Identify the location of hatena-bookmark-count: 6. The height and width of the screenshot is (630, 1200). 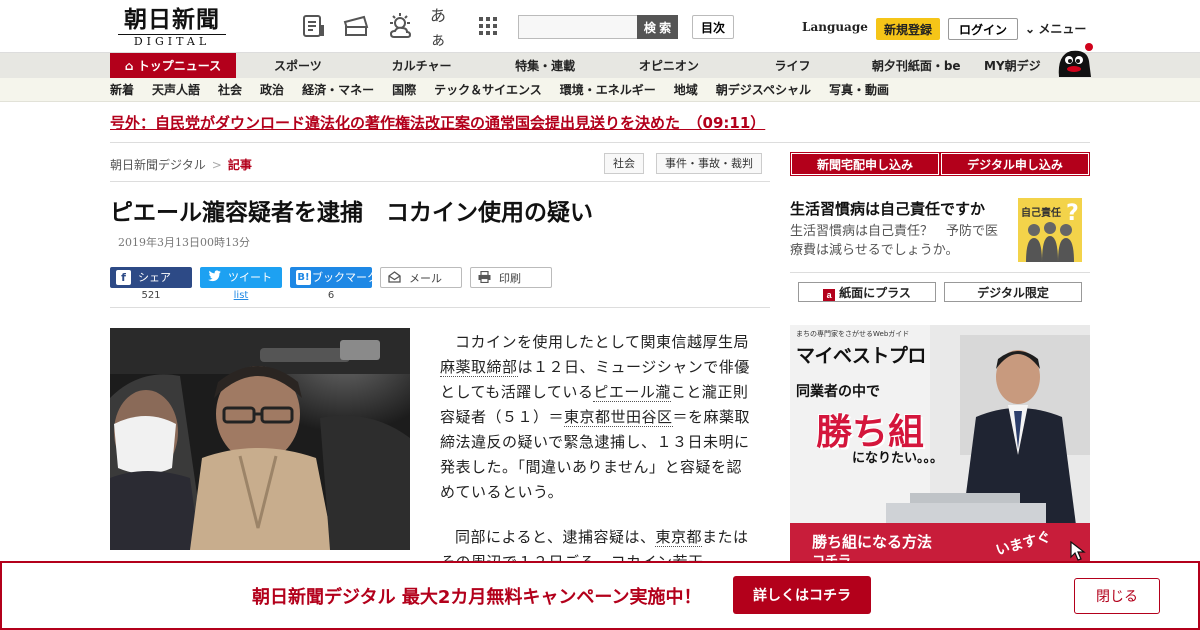
(331, 295).